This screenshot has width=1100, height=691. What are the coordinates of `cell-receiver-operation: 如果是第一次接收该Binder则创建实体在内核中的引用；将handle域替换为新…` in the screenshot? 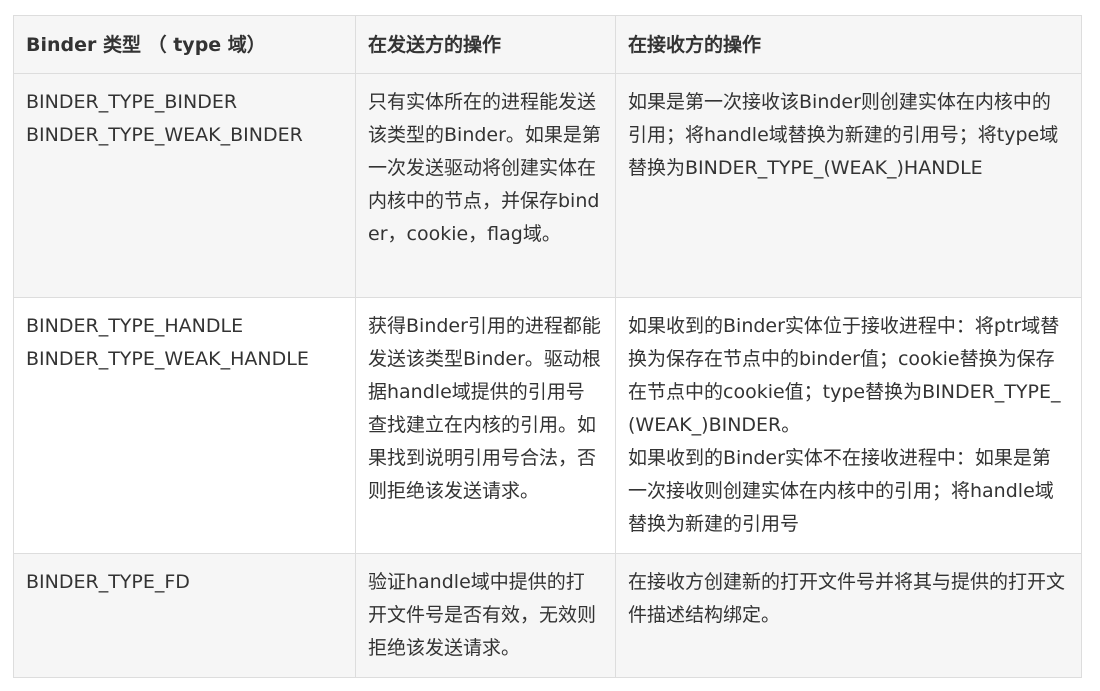 It's located at (848, 185).